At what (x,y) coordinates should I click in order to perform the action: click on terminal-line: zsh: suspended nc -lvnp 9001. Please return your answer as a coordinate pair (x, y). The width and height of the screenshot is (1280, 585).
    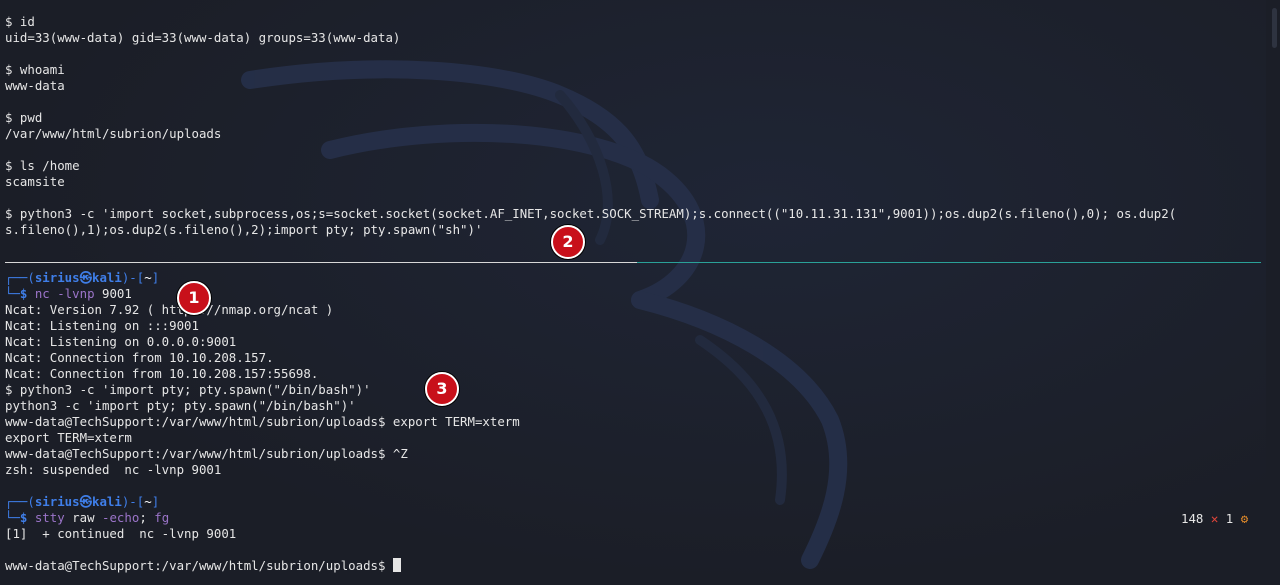
    Looking at the image, I should click on (113, 469).